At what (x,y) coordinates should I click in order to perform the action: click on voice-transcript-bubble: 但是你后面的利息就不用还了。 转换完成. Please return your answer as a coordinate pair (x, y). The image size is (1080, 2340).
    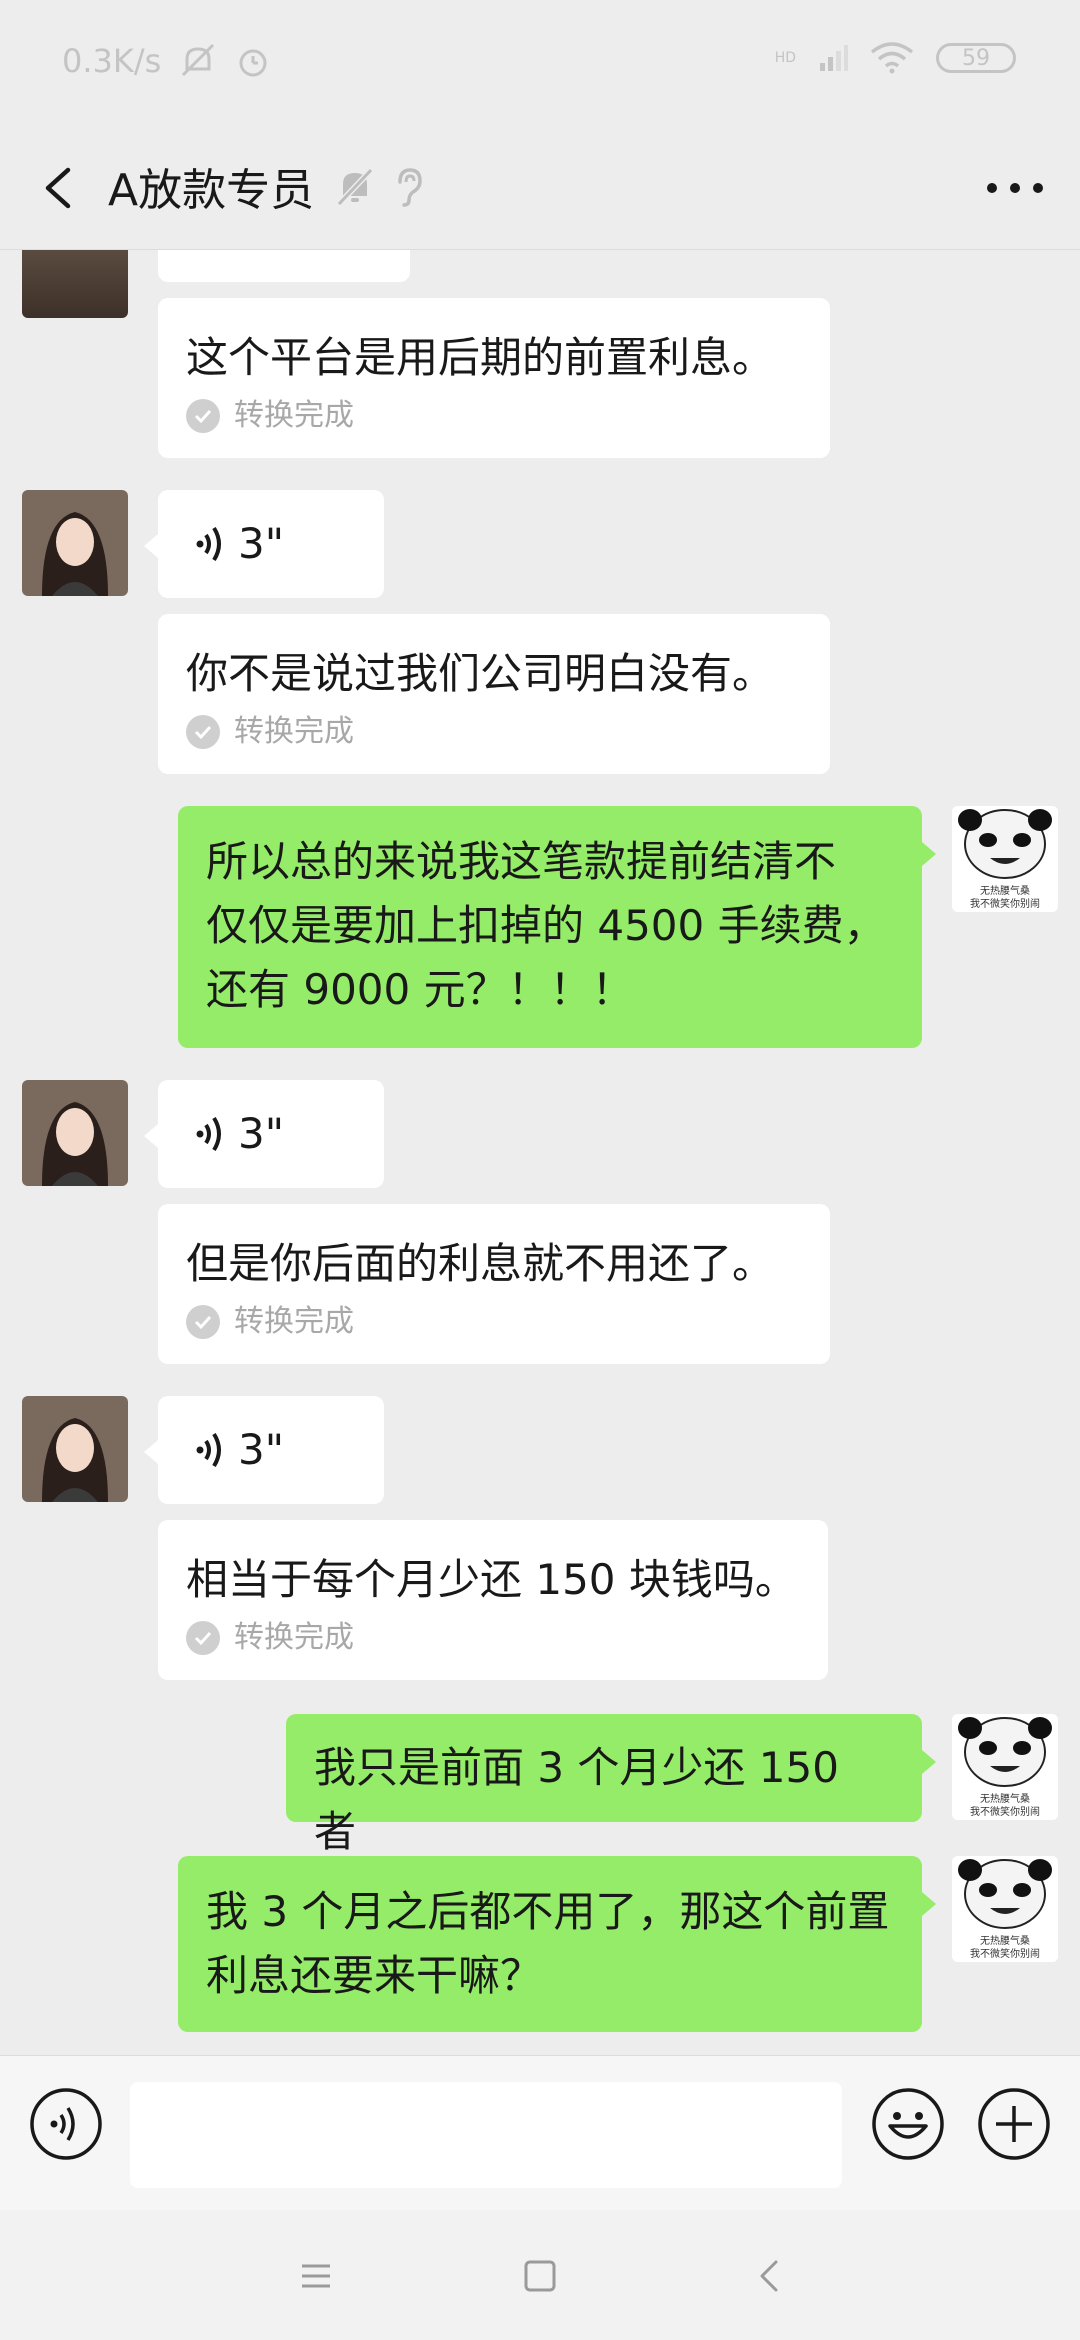
    Looking at the image, I should click on (494, 1284).